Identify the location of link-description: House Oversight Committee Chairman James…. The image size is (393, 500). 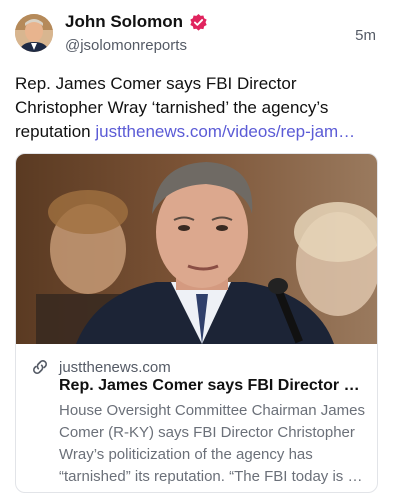
(212, 443).